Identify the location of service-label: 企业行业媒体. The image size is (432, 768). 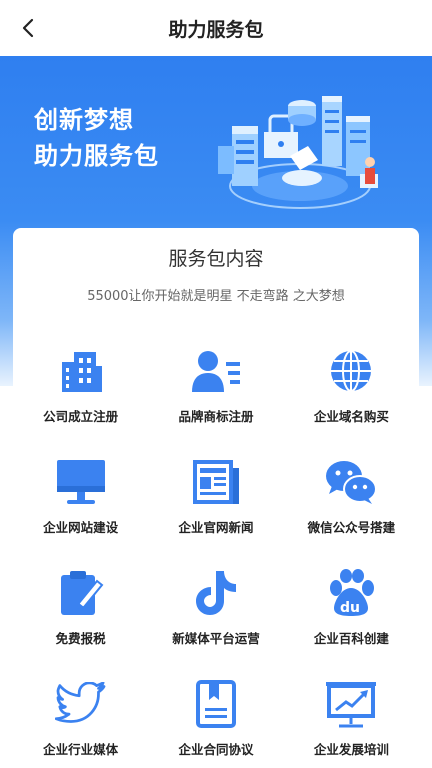
(81, 749).